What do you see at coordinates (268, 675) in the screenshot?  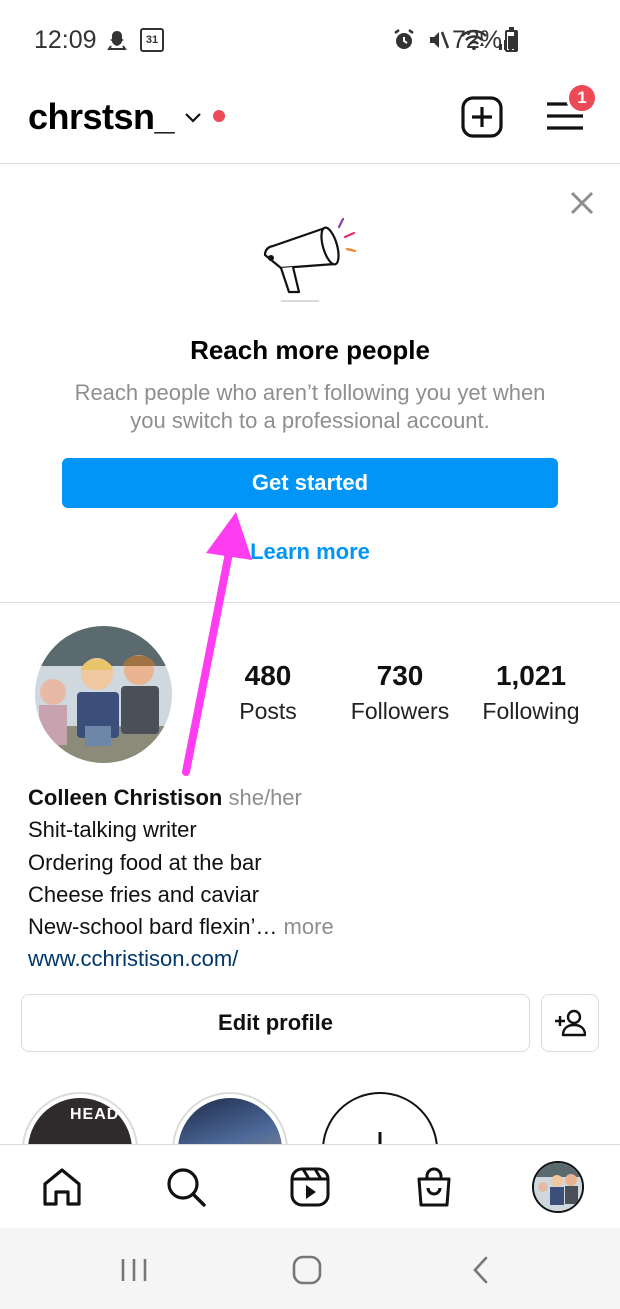 I see `posts-count: 480` at bounding box center [268, 675].